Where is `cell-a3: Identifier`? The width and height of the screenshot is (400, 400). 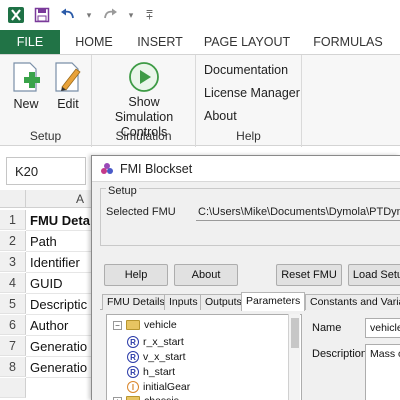 cell-a3: Identifier is located at coordinates (62, 262).